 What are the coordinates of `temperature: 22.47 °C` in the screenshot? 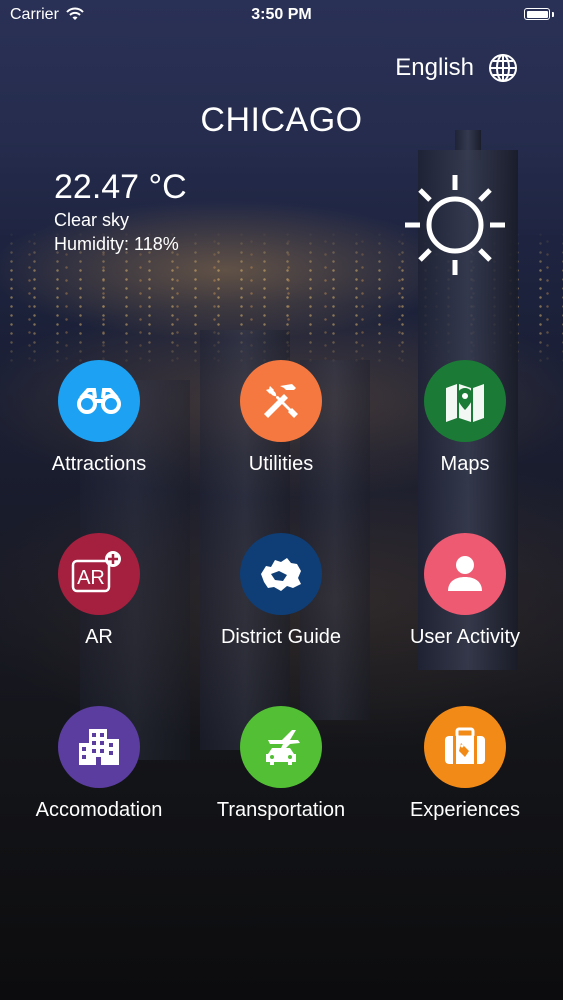 It's located at (120, 187).